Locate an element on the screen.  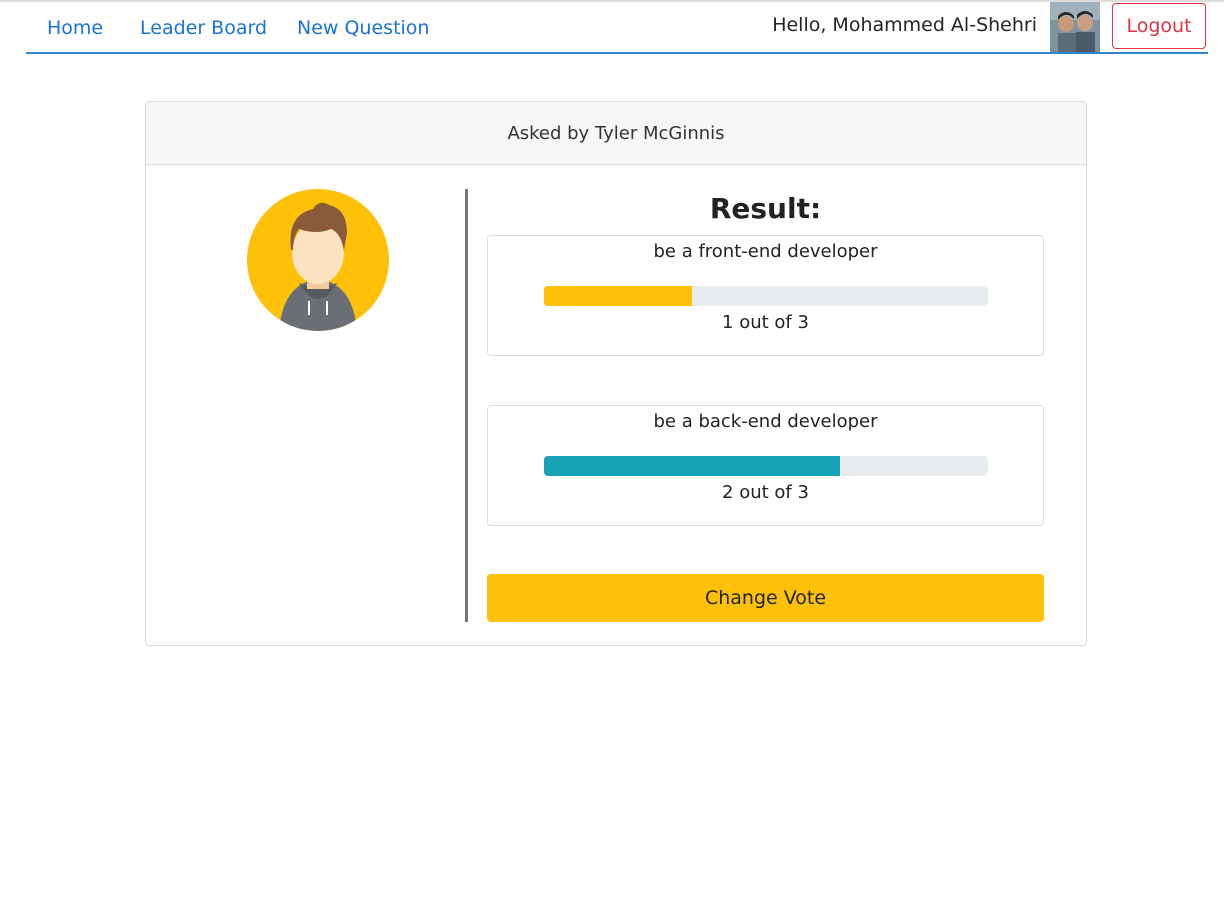
change-vote-button: Change Vote is located at coordinates (765, 598).